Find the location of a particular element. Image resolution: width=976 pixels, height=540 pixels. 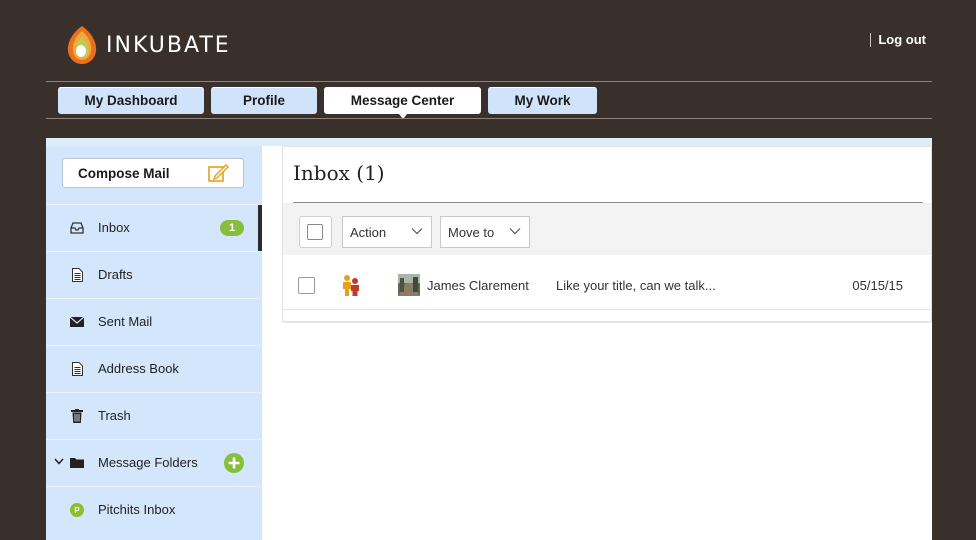

sidebar-item-label: Address Book is located at coordinates (138, 368).